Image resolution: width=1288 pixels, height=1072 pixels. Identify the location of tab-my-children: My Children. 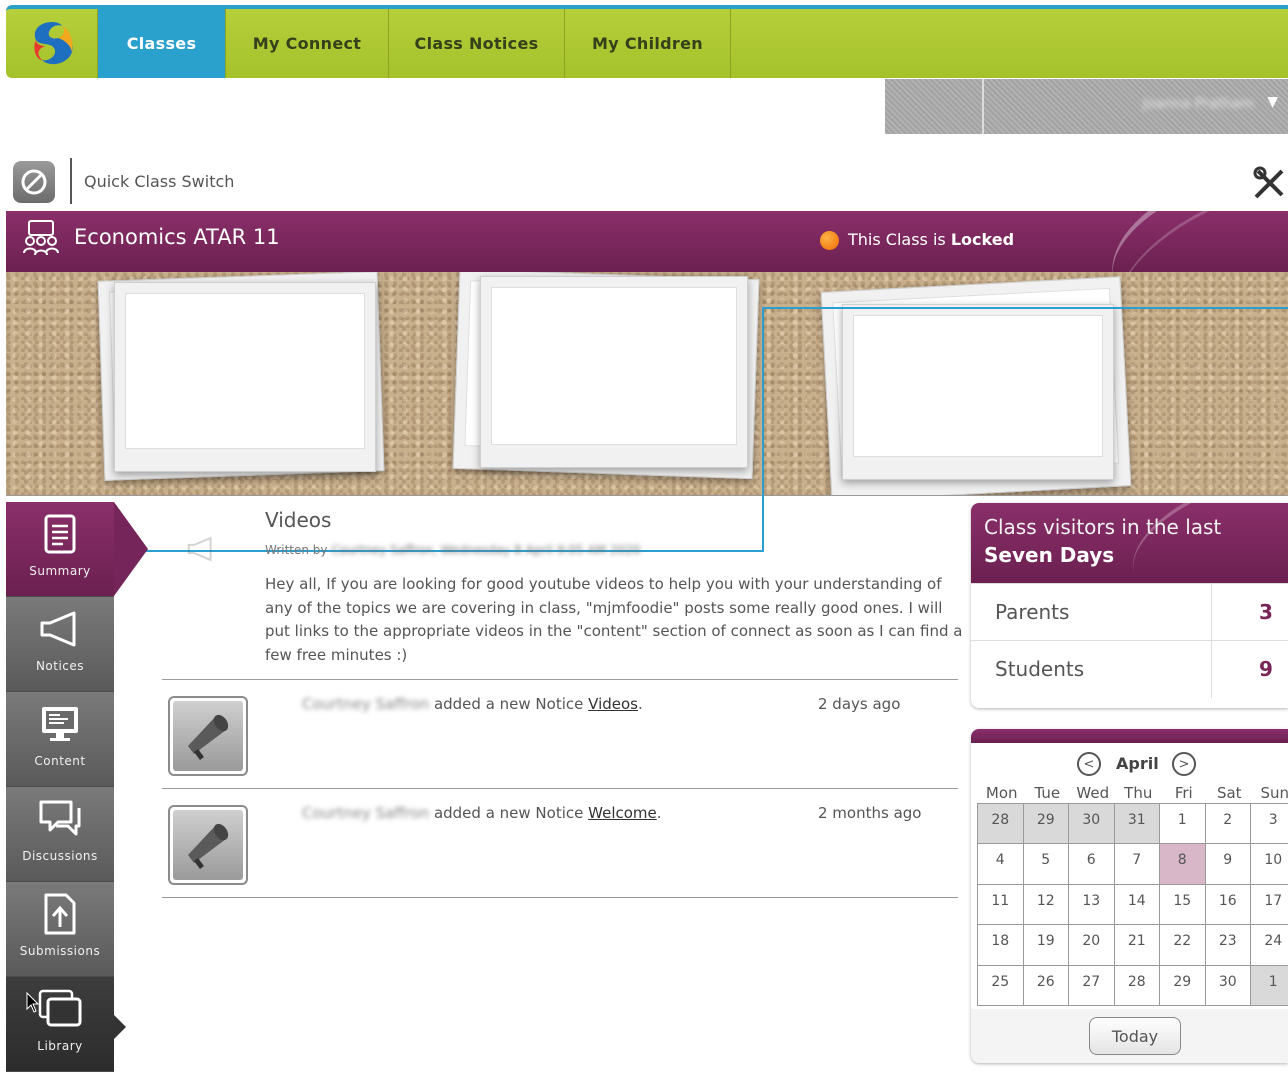
(648, 43).